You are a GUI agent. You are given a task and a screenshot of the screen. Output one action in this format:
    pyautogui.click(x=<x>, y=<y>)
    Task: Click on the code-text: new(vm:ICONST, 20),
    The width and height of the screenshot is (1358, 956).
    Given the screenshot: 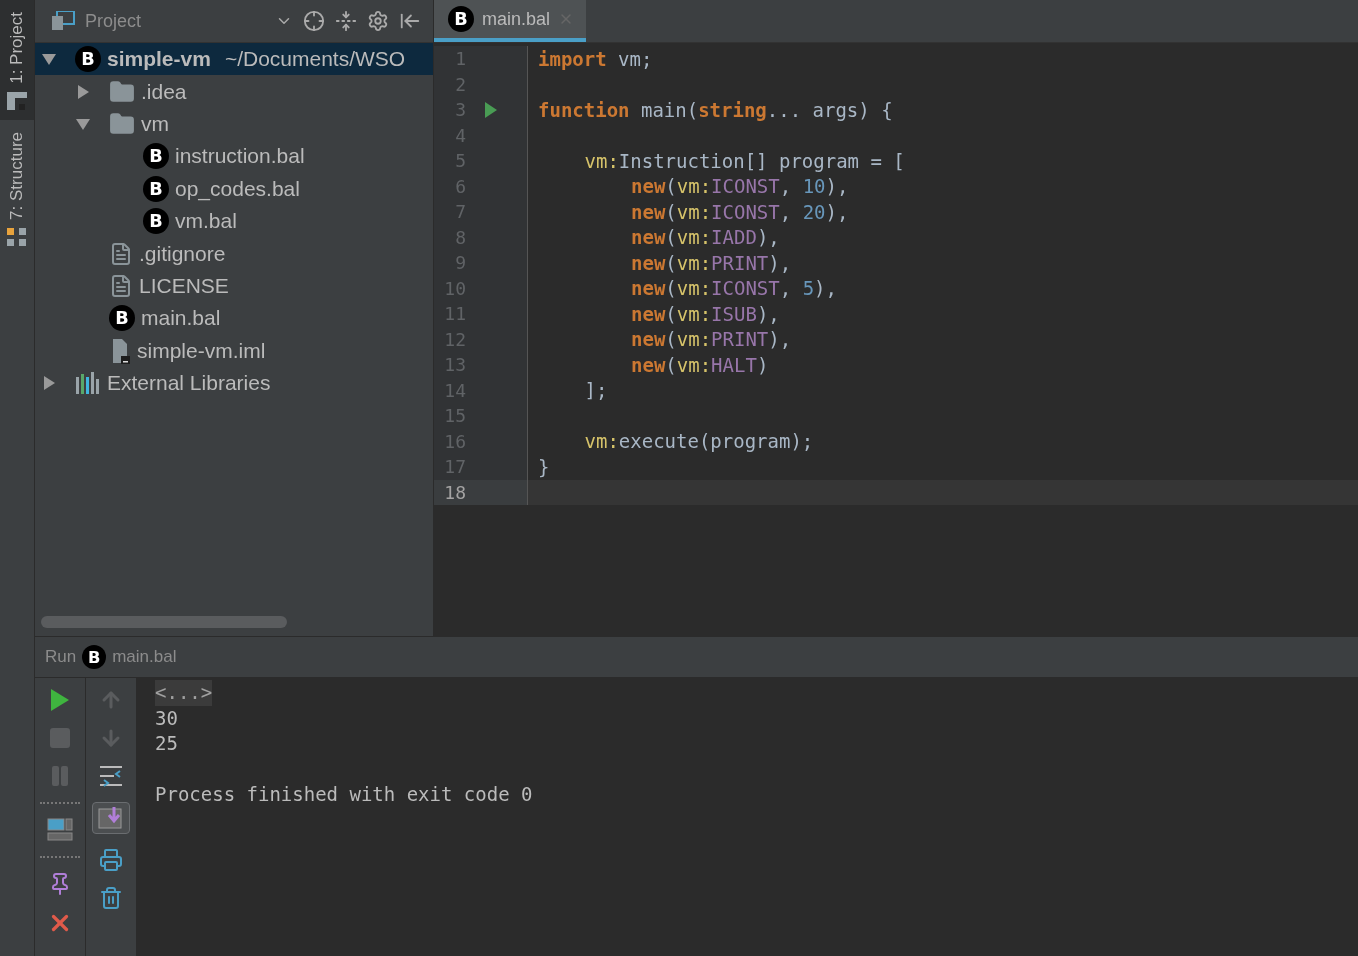 What is the action you would take?
    pyautogui.click(x=740, y=211)
    